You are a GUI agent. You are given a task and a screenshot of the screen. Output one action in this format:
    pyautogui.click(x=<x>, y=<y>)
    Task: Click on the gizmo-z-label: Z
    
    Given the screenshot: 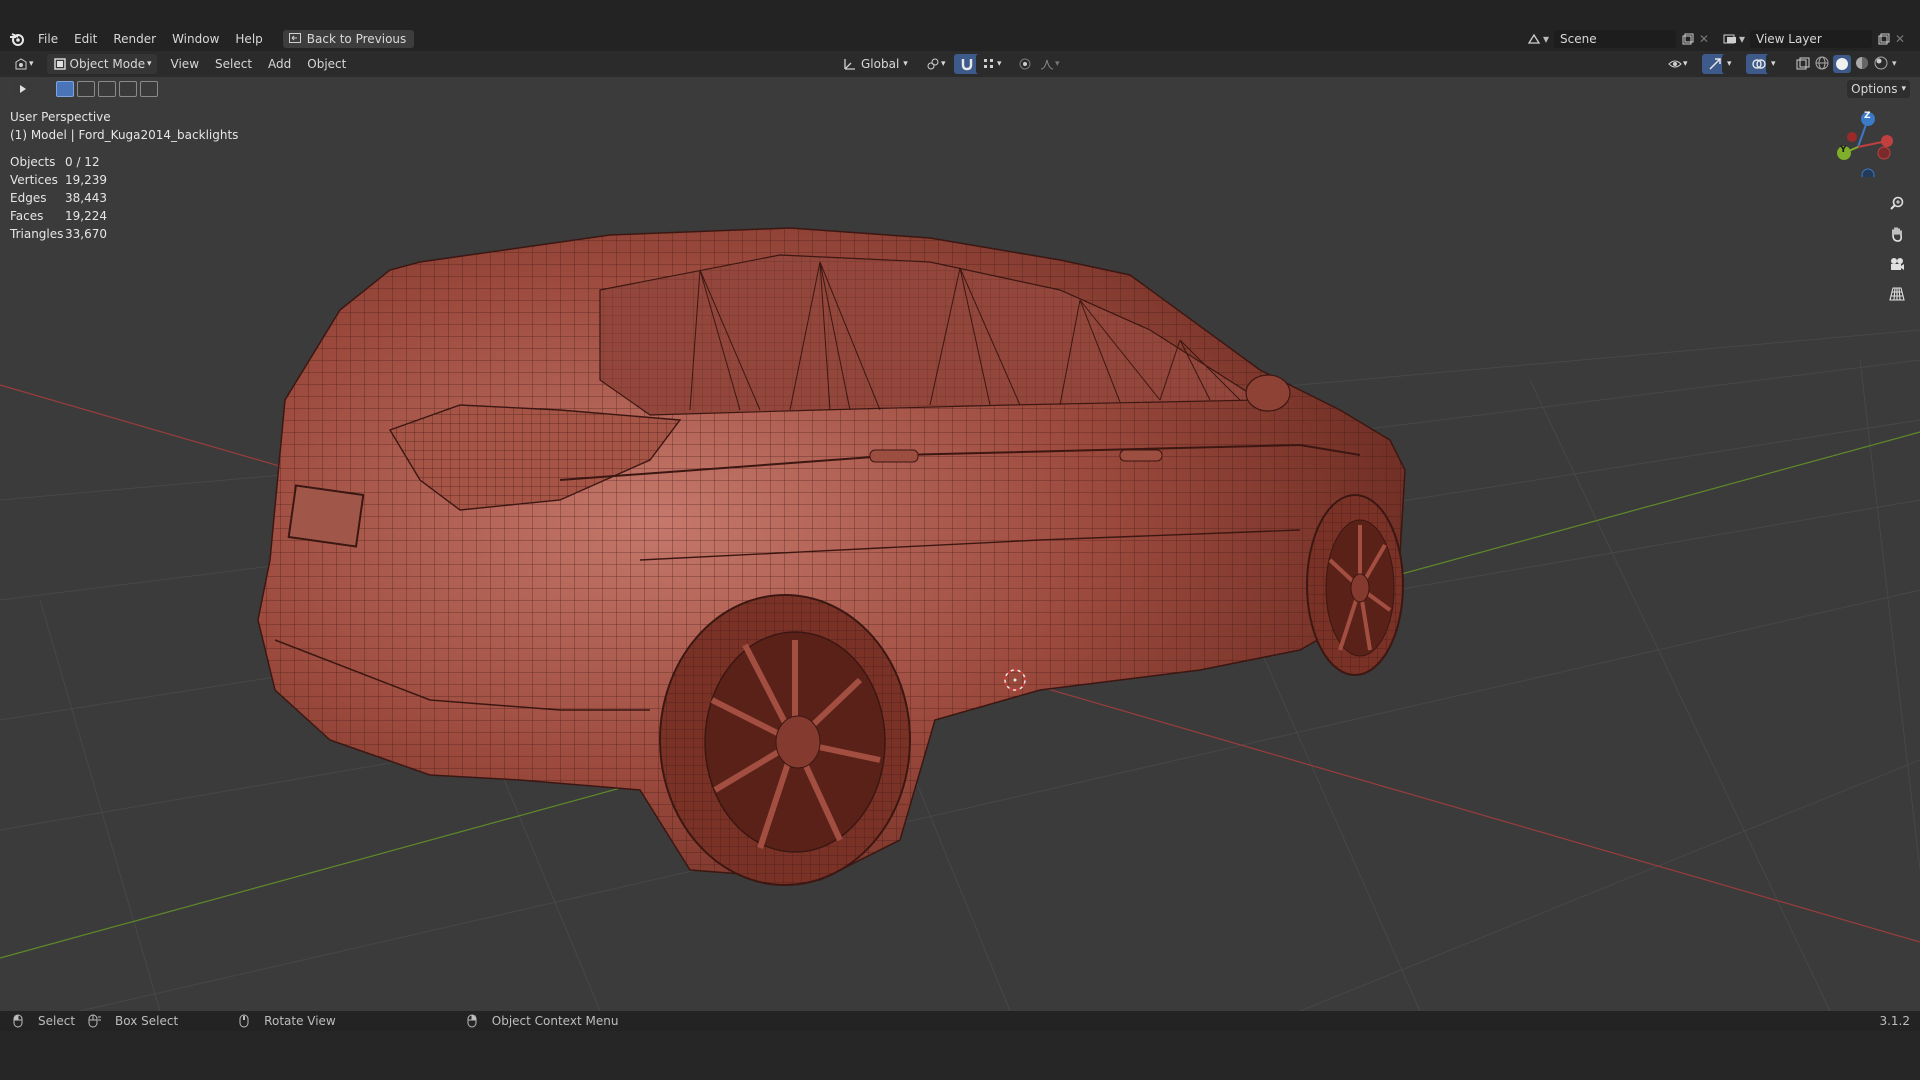 What is the action you would take?
    pyautogui.click(x=1867, y=116)
    